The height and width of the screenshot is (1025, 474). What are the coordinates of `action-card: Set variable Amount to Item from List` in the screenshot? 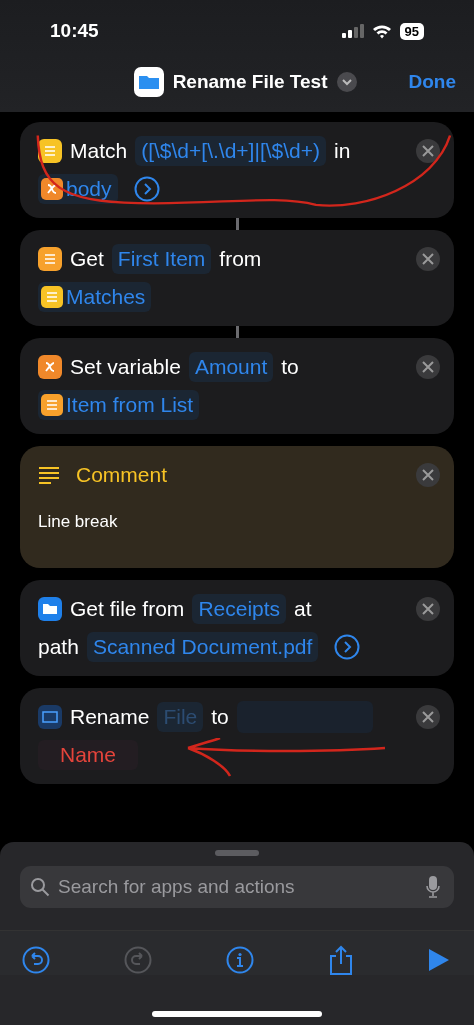 It's located at (237, 386).